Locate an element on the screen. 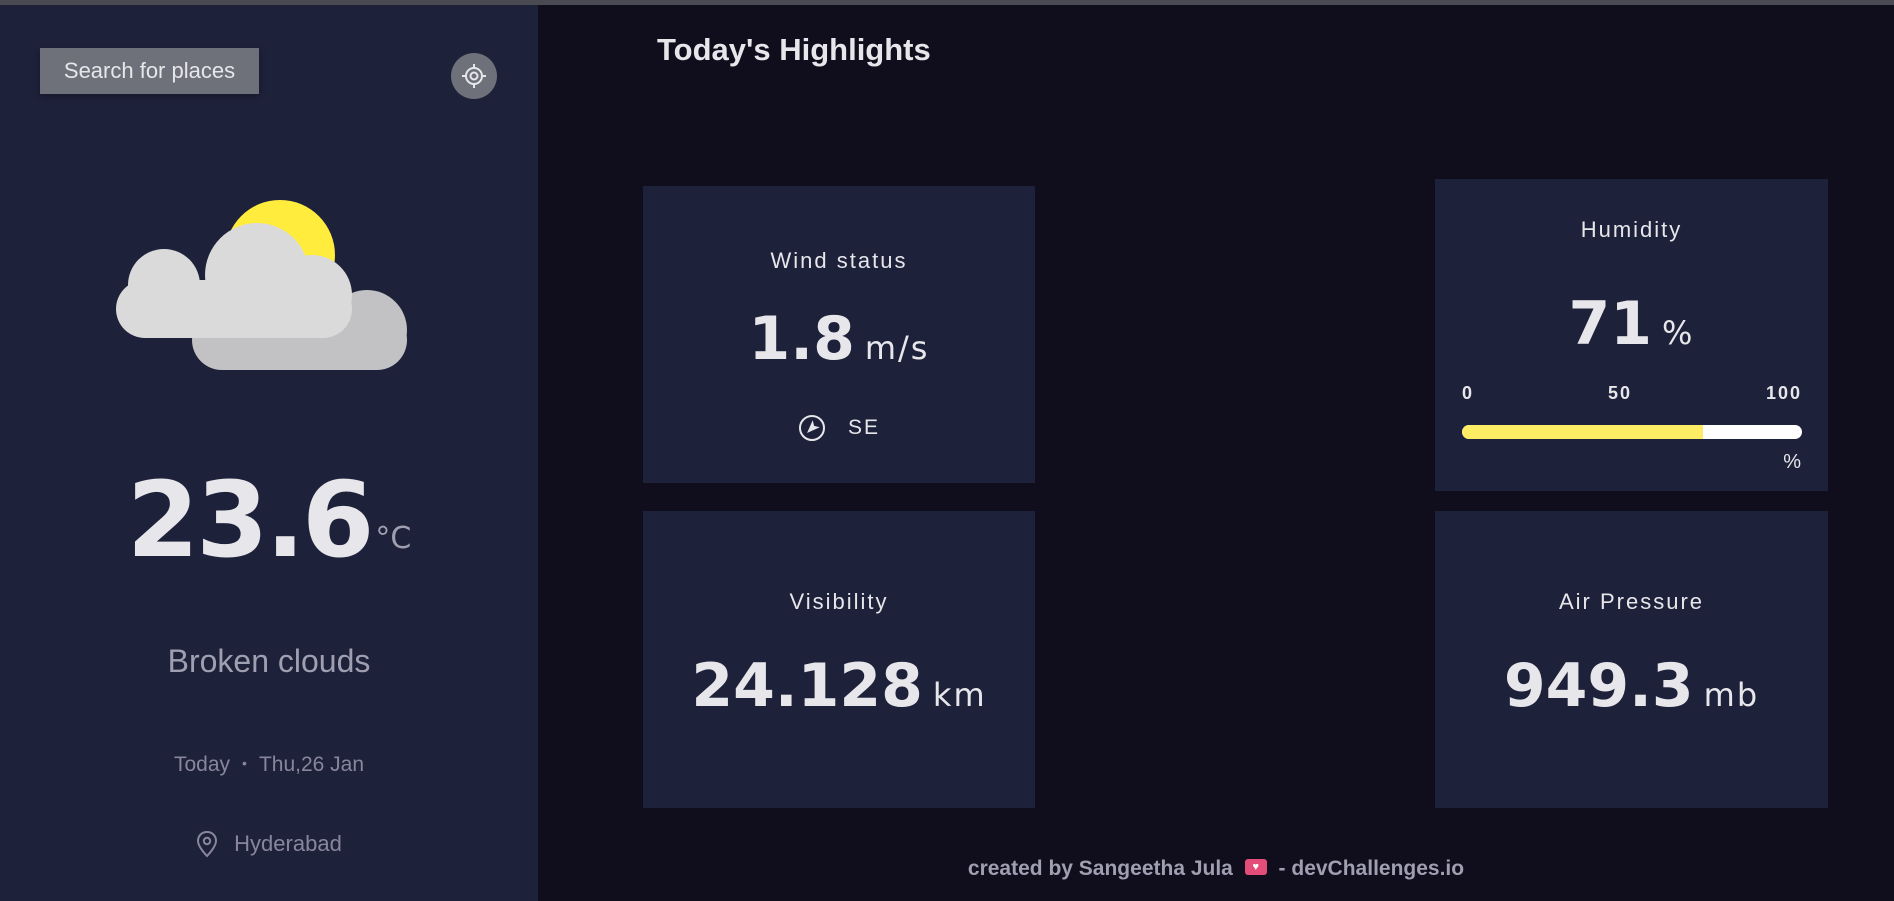 This screenshot has width=1894, height=901. scale-min: 0 is located at coordinates (1468, 393).